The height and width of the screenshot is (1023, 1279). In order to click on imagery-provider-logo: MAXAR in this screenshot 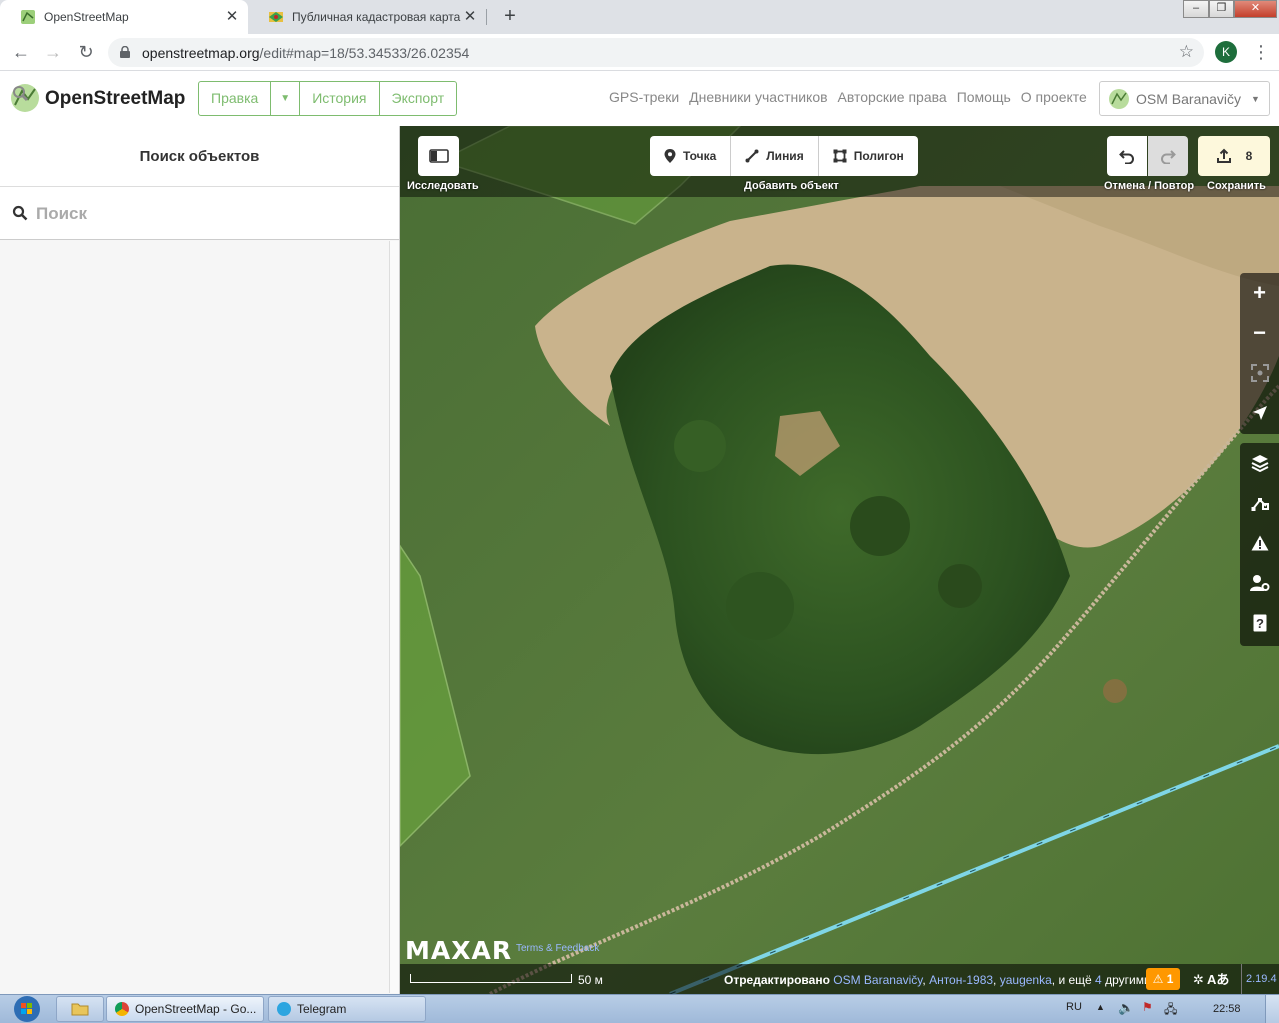, I will do `click(459, 950)`.